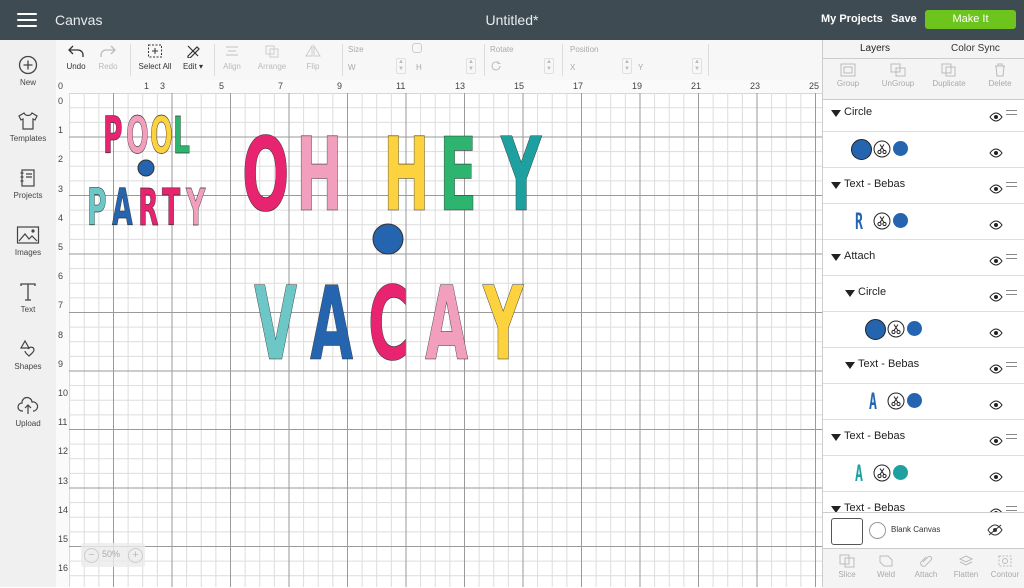  Describe the element at coordinates (28, 355) in the screenshot. I see `shapes-button: Shapes` at that location.